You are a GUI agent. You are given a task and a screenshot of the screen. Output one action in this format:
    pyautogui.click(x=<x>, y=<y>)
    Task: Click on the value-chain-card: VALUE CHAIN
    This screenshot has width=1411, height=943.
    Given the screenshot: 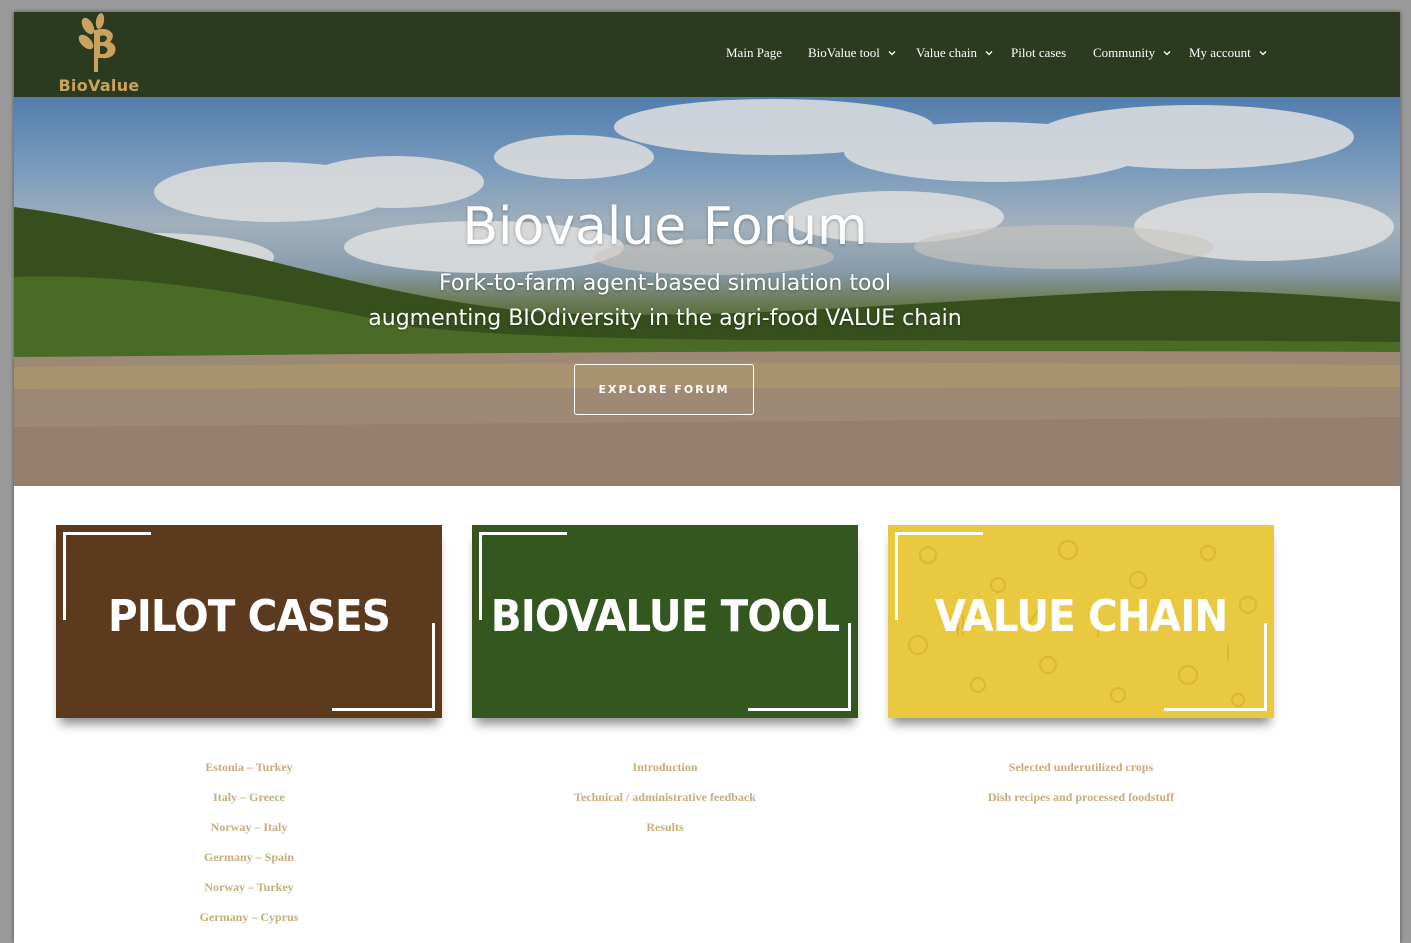 What is the action you would take?
    pyautogui.click(x=1081, y=621)
    